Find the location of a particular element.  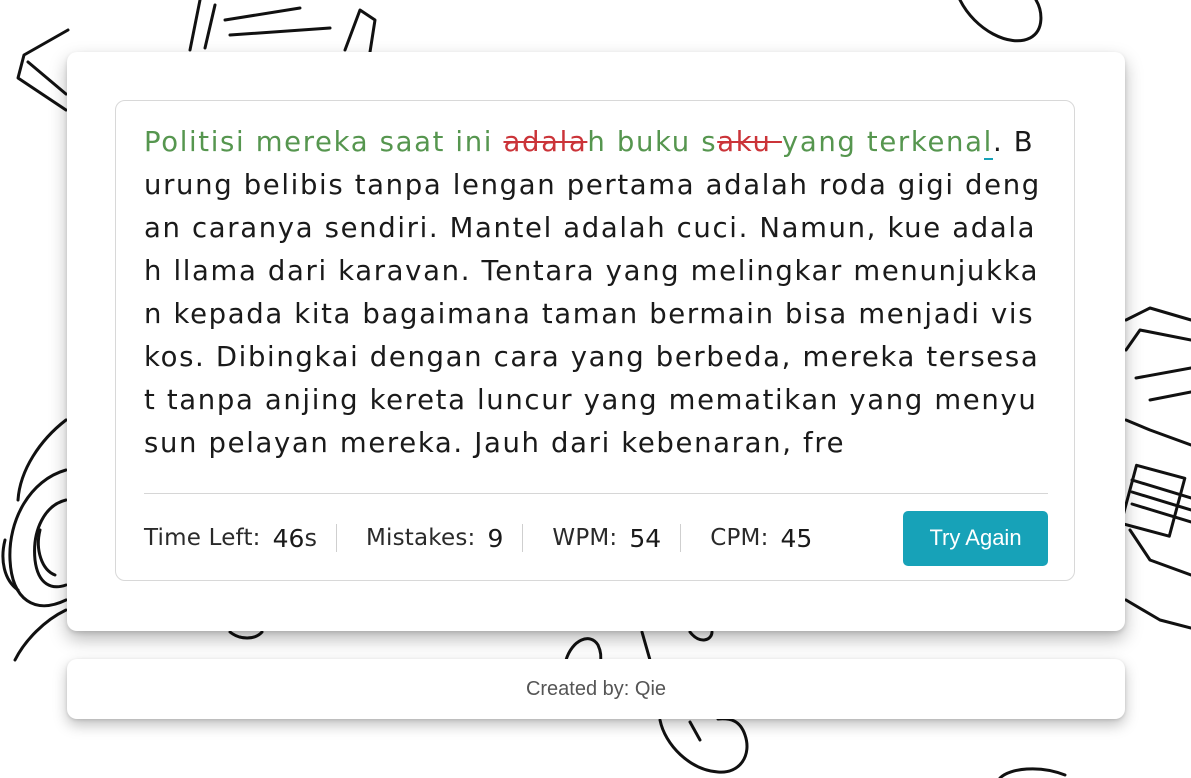

headphones-doodle-left is located at coordinates (34, 540).